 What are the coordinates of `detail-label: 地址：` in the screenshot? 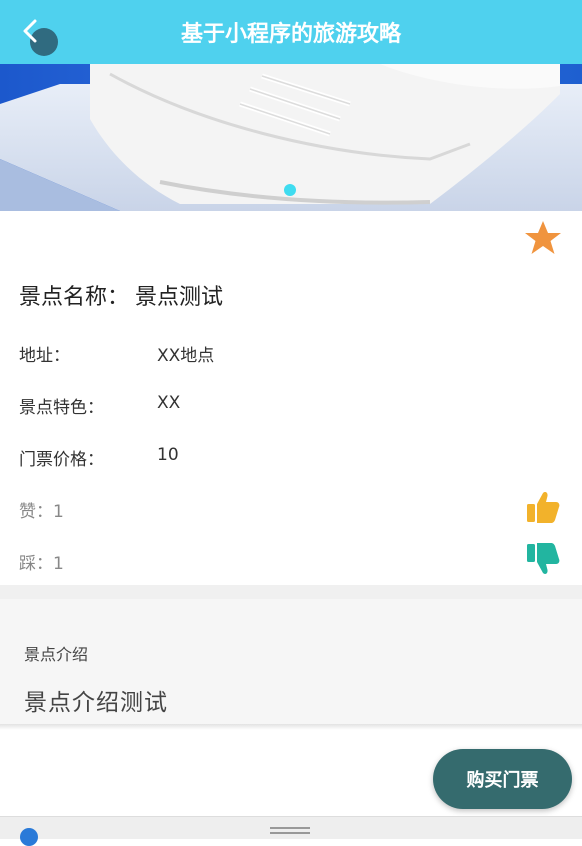 It's located at (44, 356).